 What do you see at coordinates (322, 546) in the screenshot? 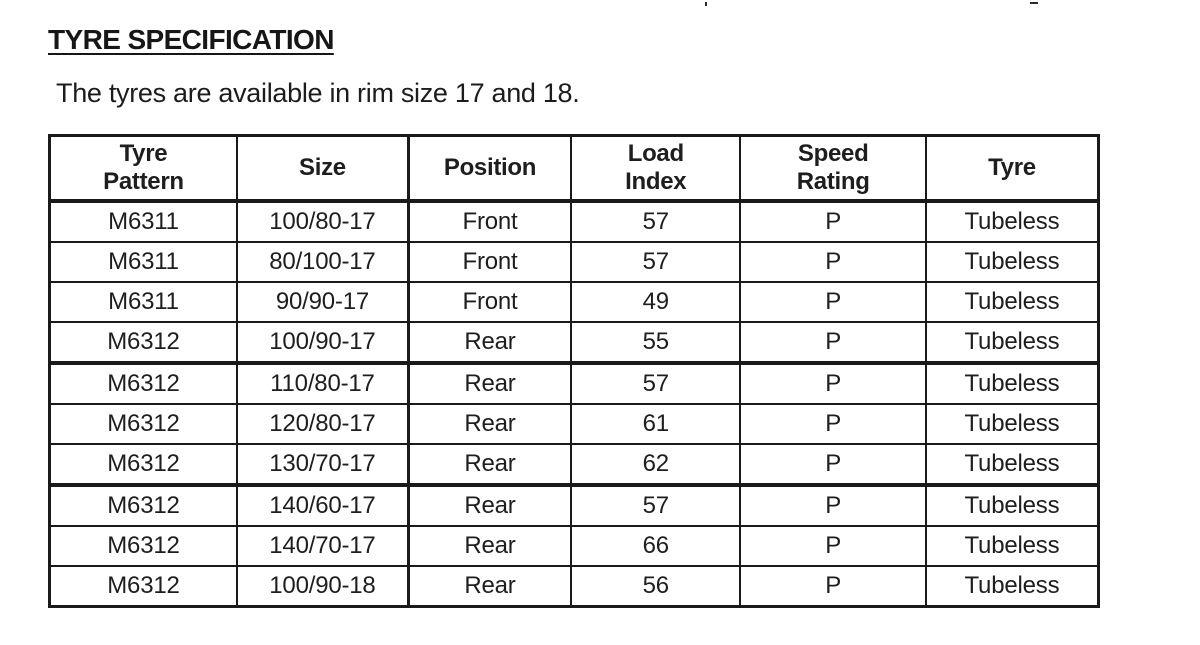
I see `cell-size: 140/70-17` at bounding box center [322, 546].